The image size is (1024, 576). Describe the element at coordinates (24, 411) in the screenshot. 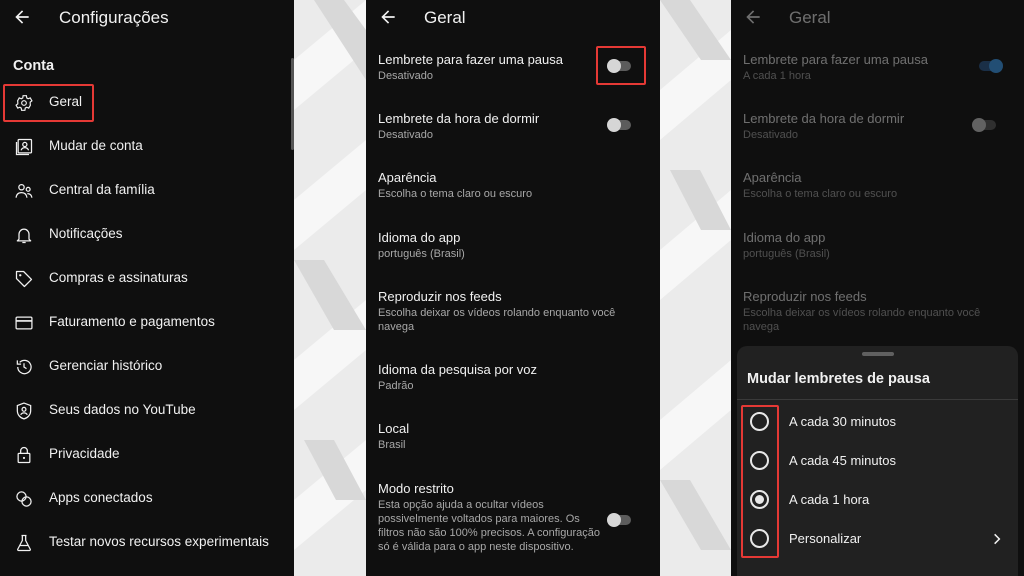

I see `shield-person-icon` at that location.